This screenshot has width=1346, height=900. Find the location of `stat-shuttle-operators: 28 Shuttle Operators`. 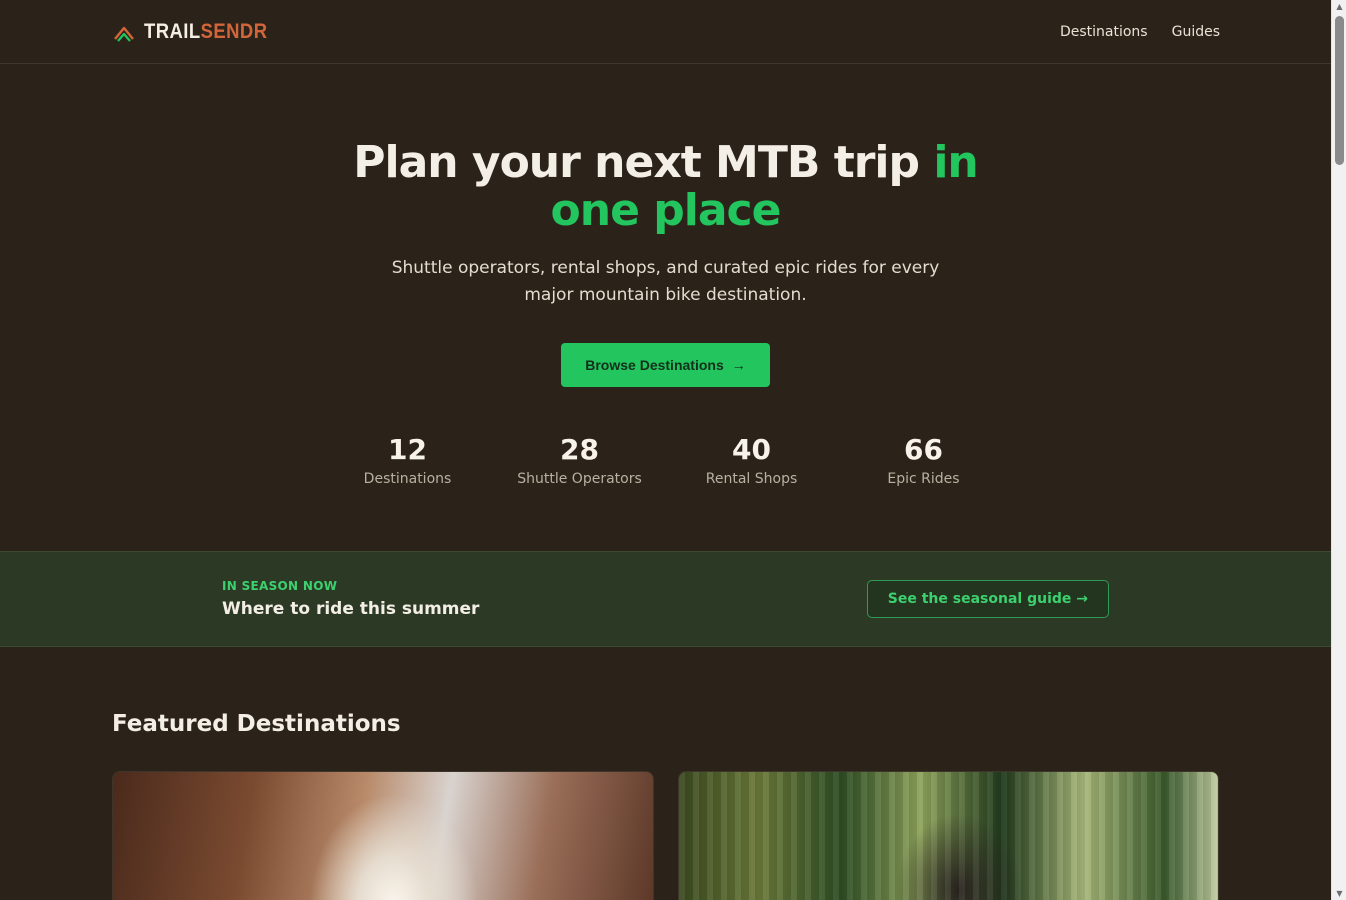

stat-shuttle-operators: 28 Shuttle Operators is located at coordinates (580, 460).